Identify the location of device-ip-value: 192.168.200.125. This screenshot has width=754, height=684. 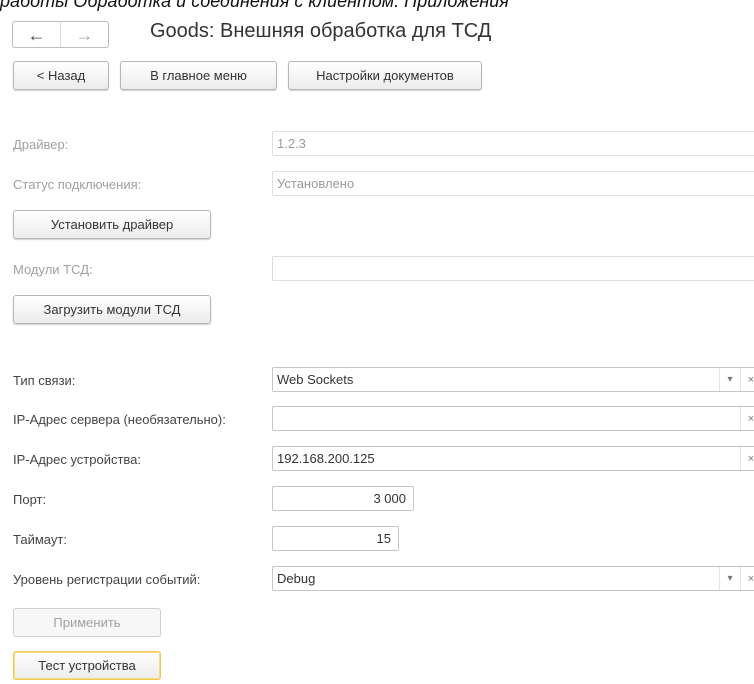
(326, 458).